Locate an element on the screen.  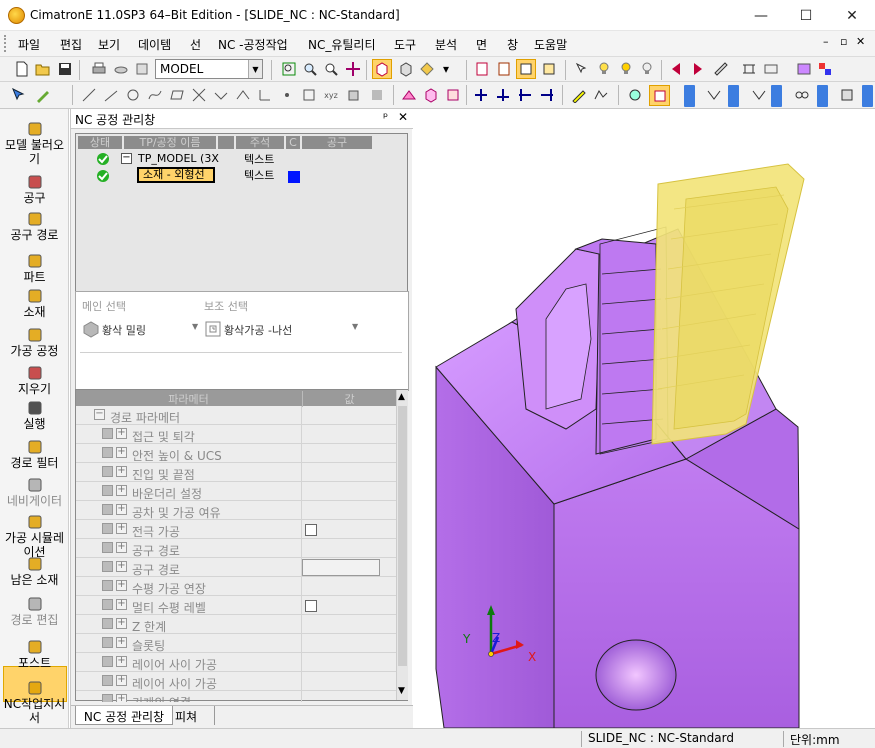
line2-icon is located at coordinates (111, 95).